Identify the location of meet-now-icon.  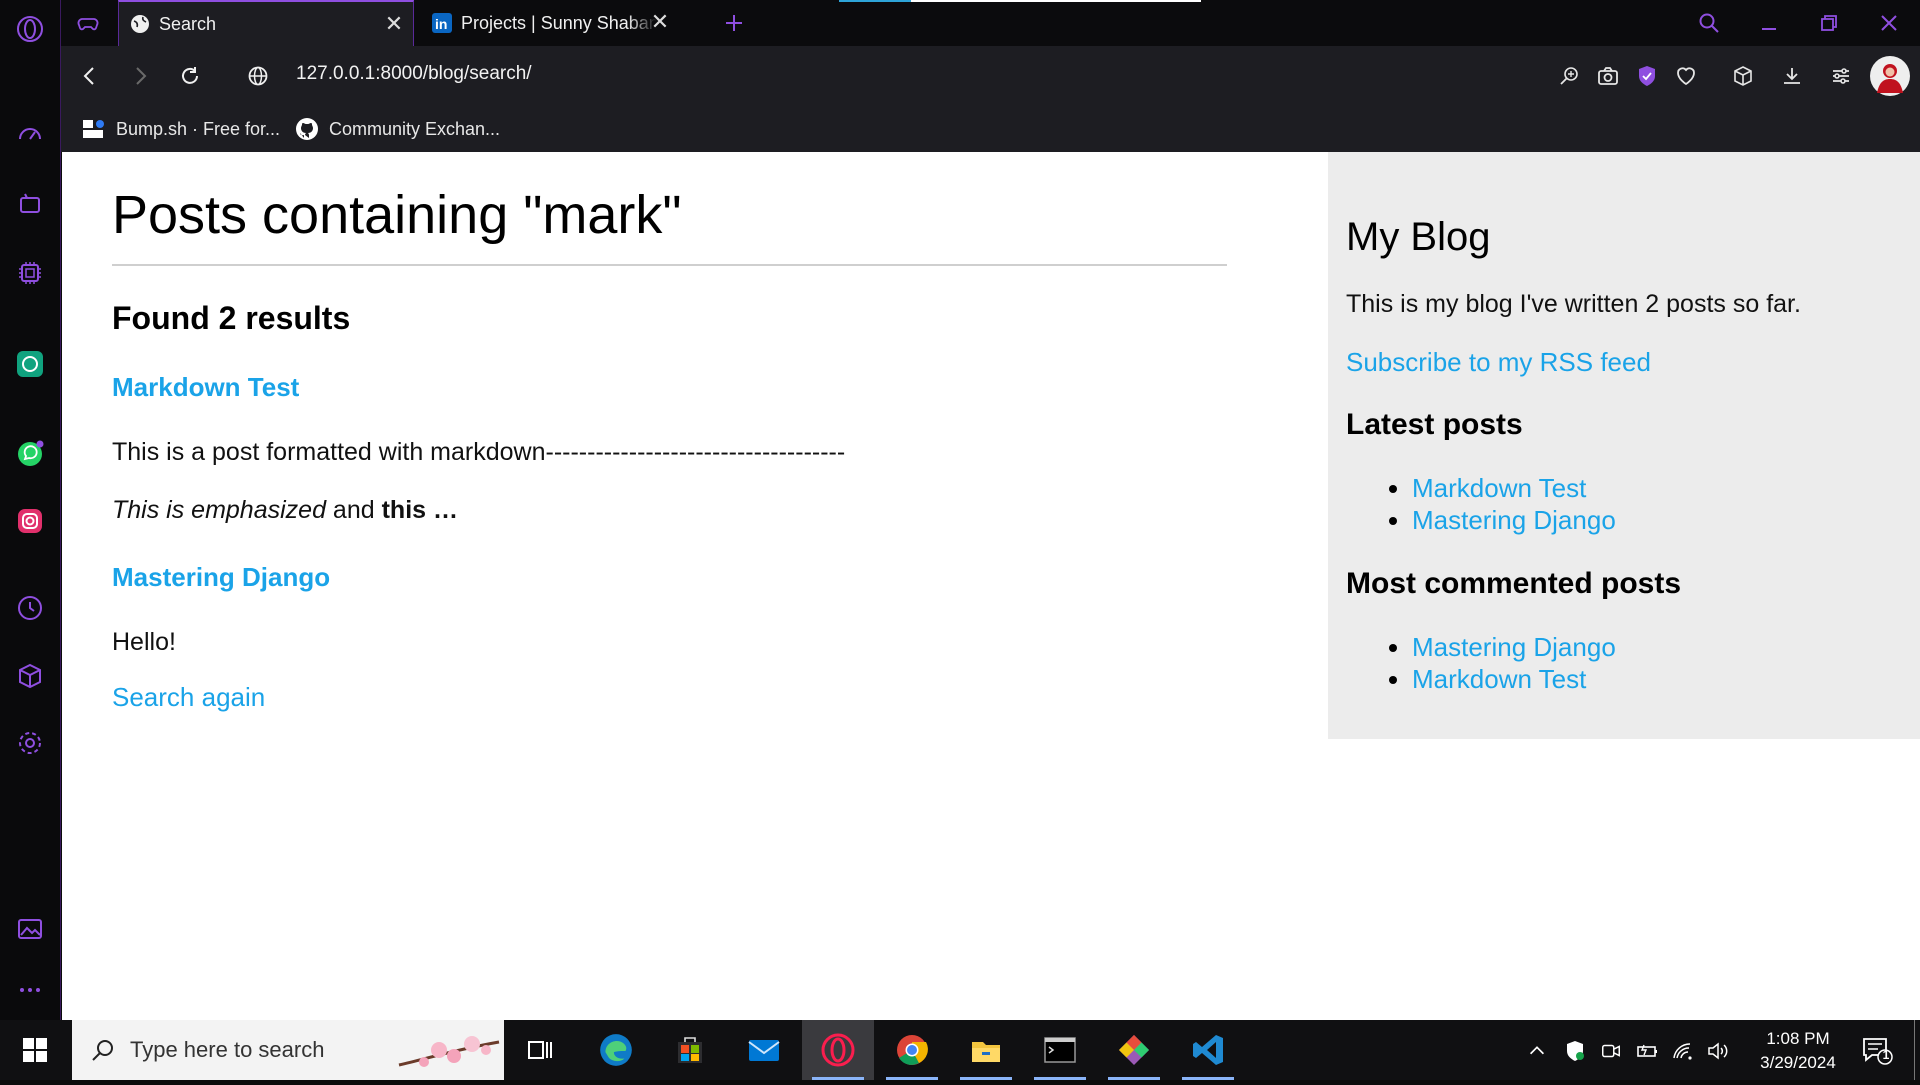
(1611, 1051).